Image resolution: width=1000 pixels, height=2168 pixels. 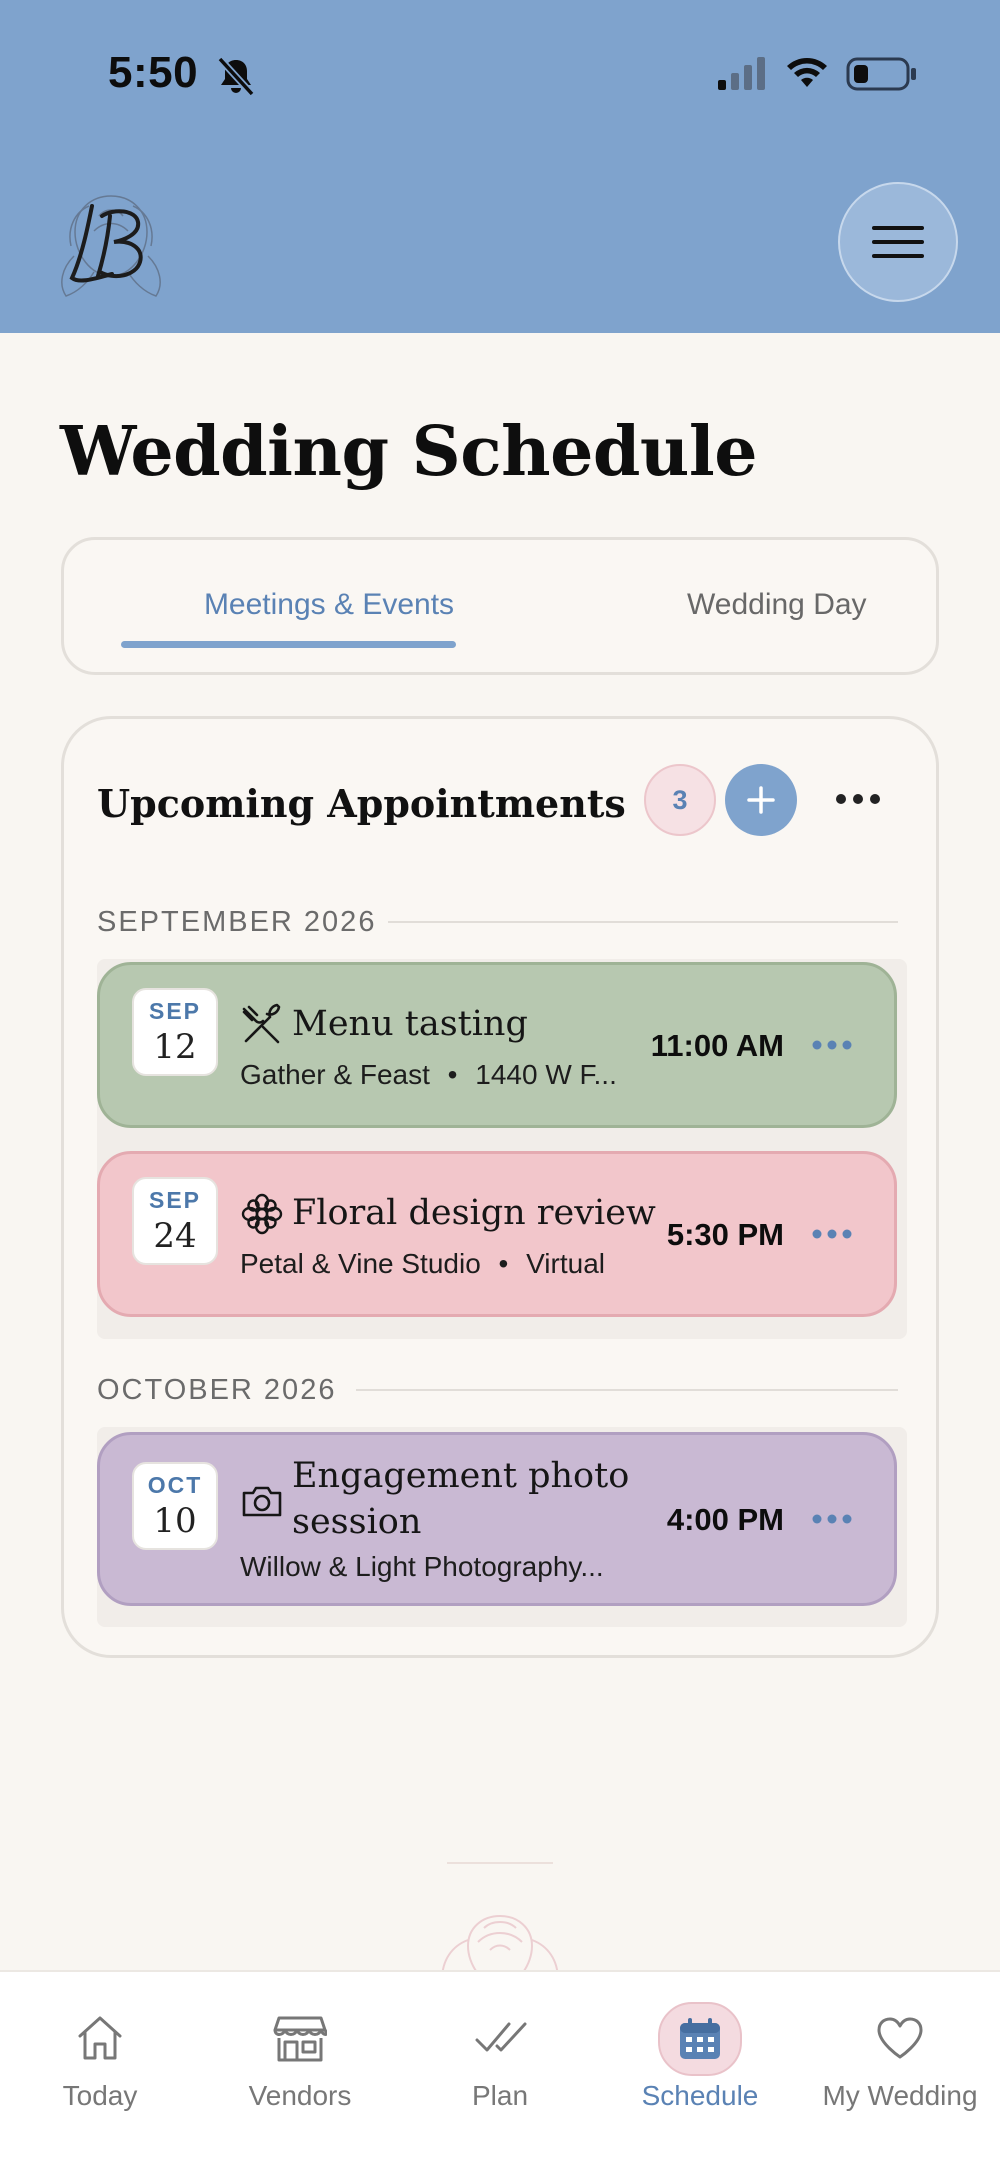 What do you see at coordinates (360, 1263) in the screenshot?
I see `appointment-vendor: Petal & Vine Studio` at bounding box center [360, 1263].